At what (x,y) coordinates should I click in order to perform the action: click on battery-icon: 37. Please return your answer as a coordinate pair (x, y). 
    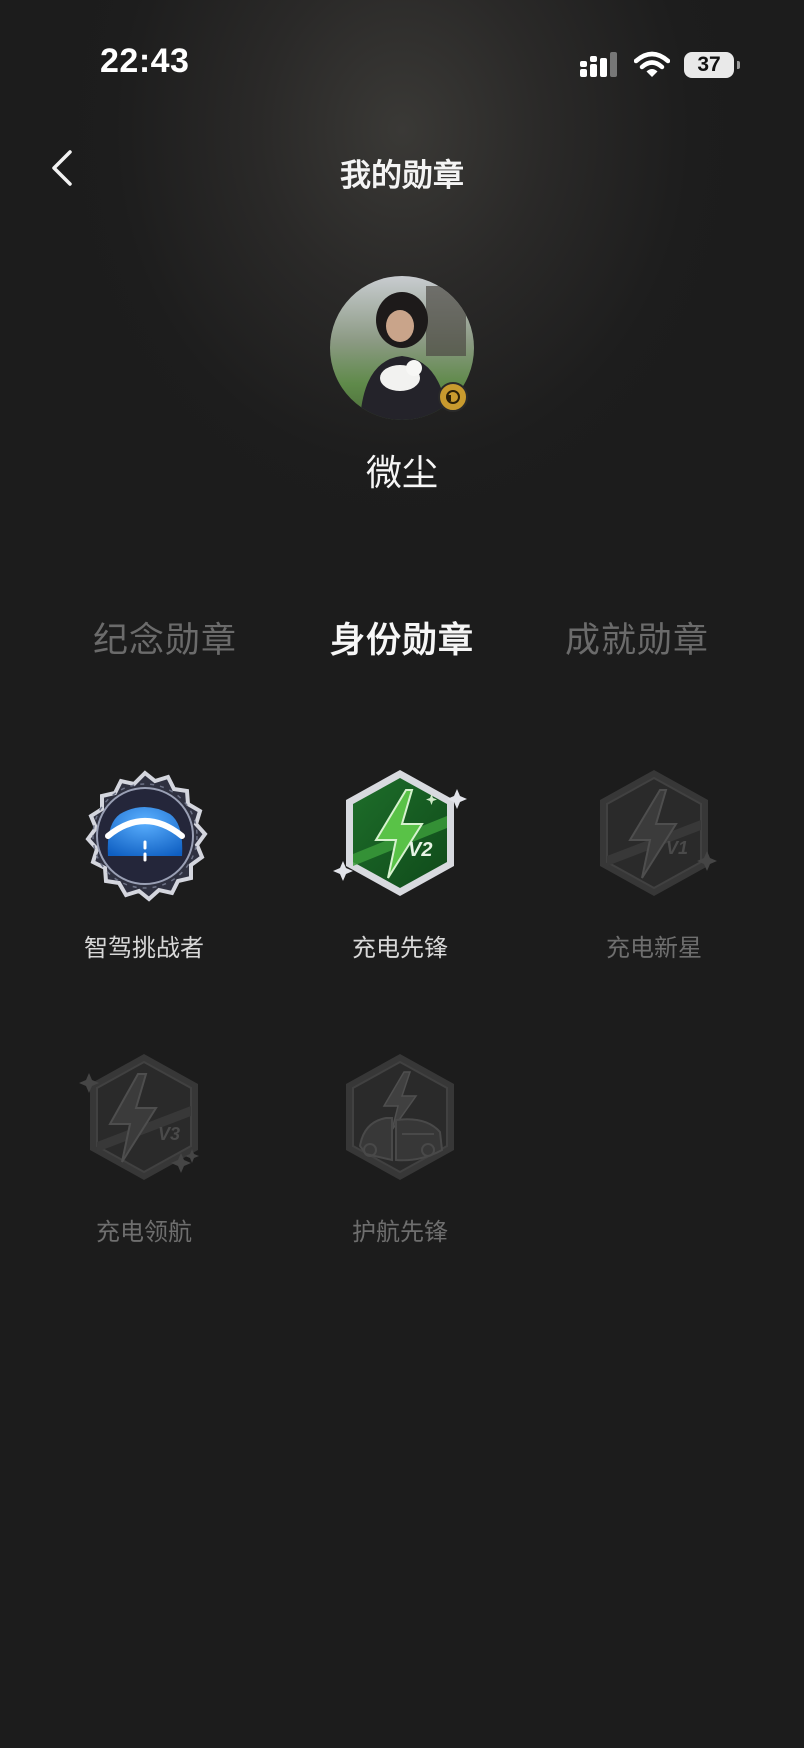
    Looking at the image, I should click on (712, 65).